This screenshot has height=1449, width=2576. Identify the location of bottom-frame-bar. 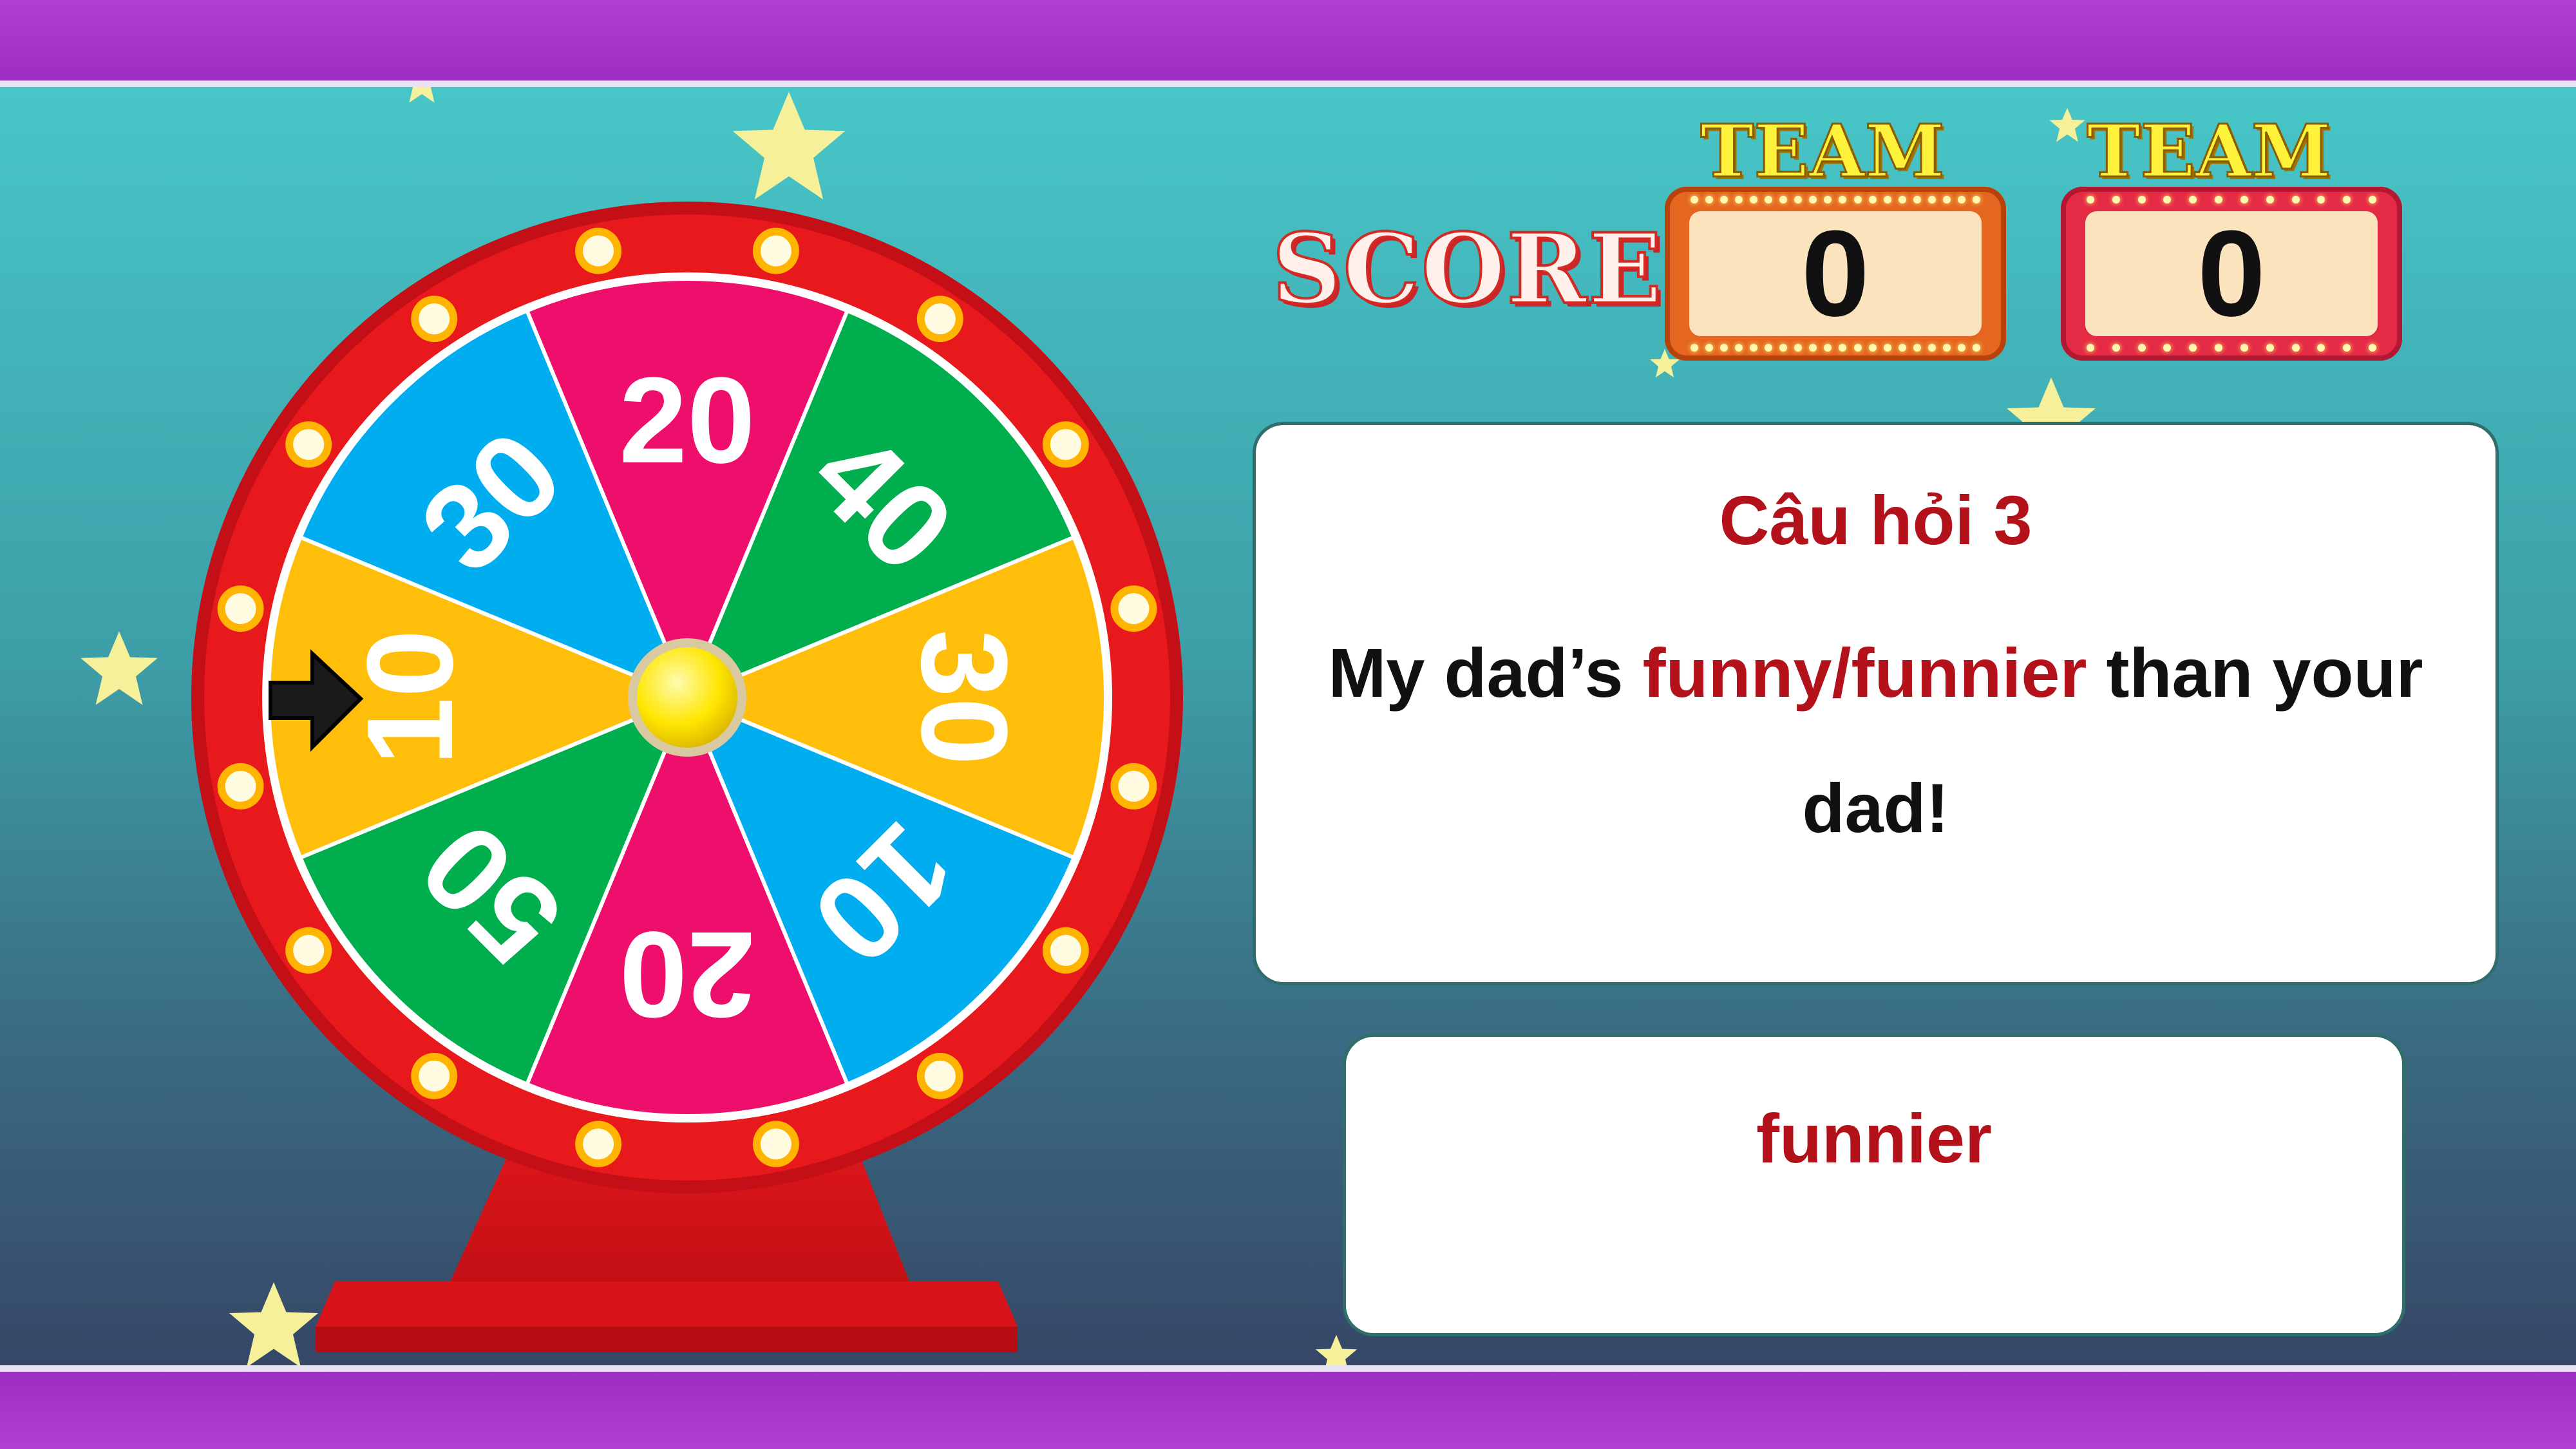
(1288, 1407).